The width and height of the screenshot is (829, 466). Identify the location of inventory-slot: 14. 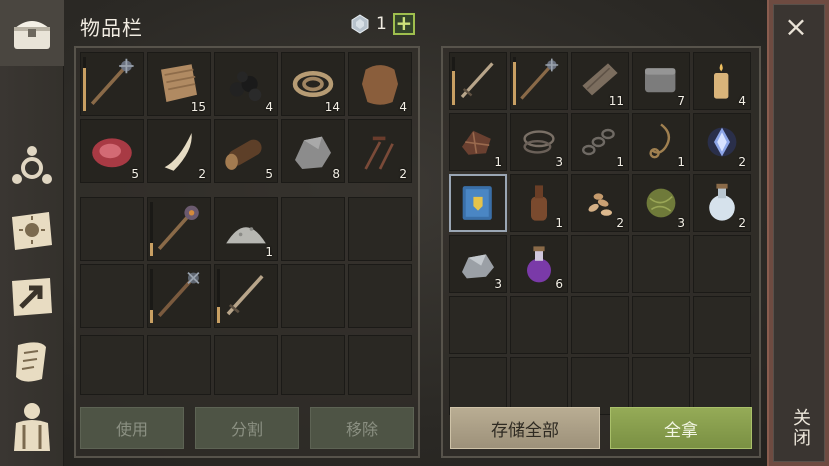
(313, 84).